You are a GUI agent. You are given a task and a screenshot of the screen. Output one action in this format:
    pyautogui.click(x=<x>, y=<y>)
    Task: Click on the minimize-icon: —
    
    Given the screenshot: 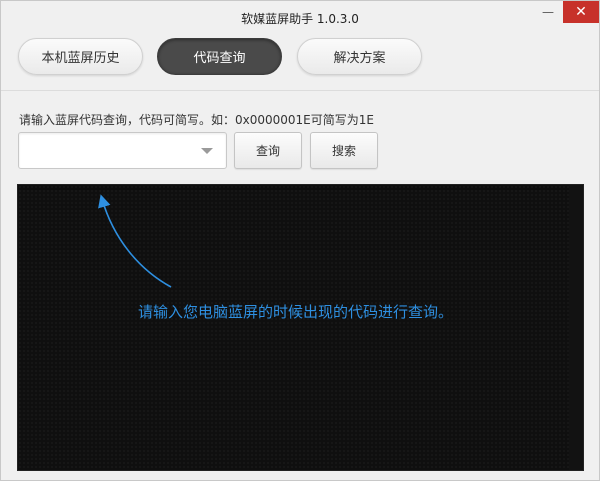 What is the action you would take?
    pyautogui.click(x=548, y=12)
    